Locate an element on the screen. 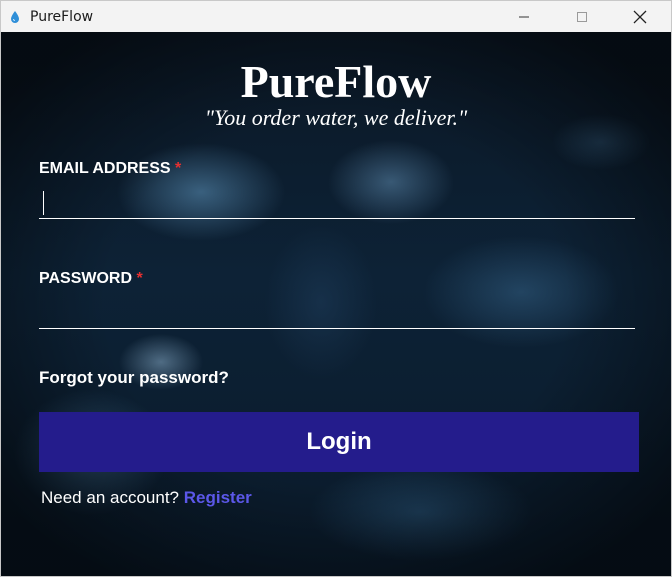 This screenshot has height=577, width=672. register-prompt: Need an account? is located at coordinates (110, 497).